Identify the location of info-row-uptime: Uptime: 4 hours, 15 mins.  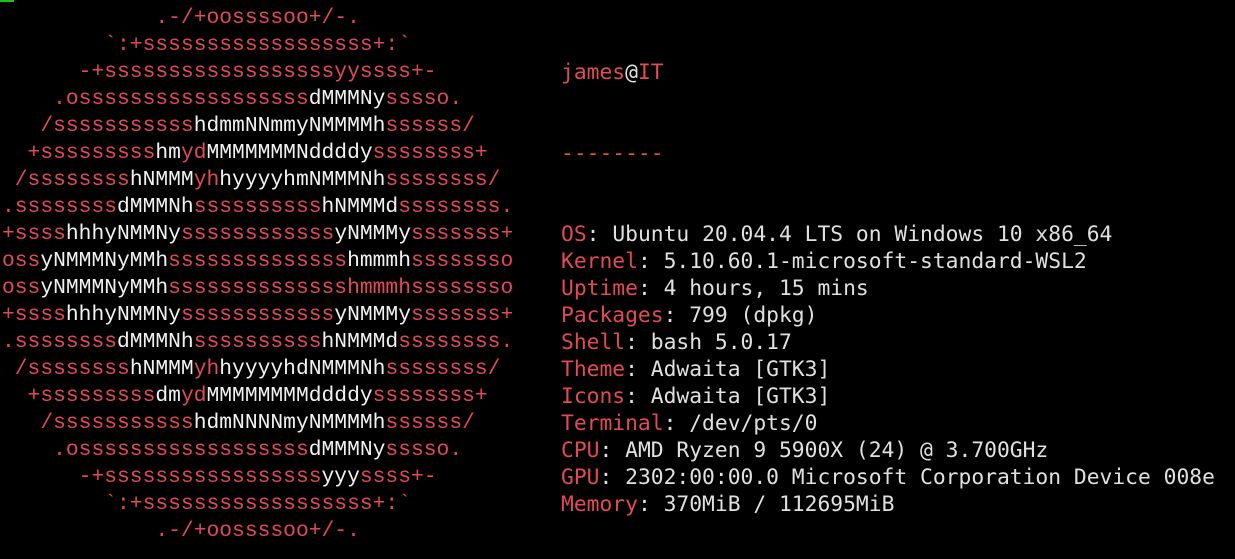
(888, 288).